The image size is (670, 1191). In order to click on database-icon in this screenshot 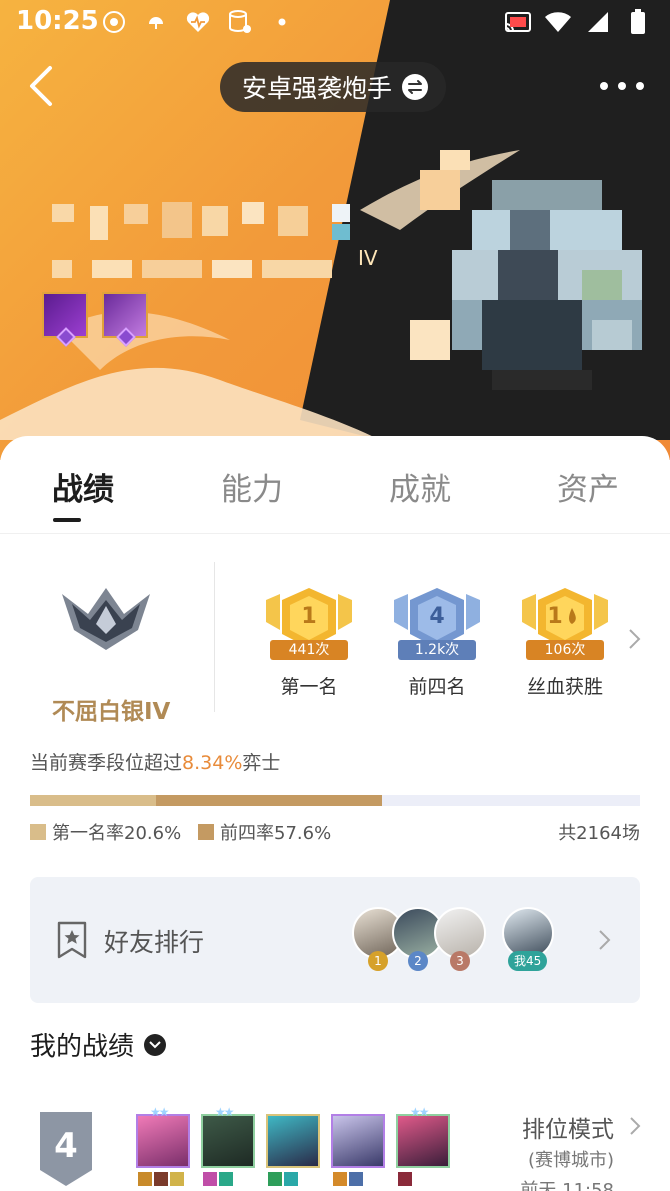, I will do `click(240, 22)`.